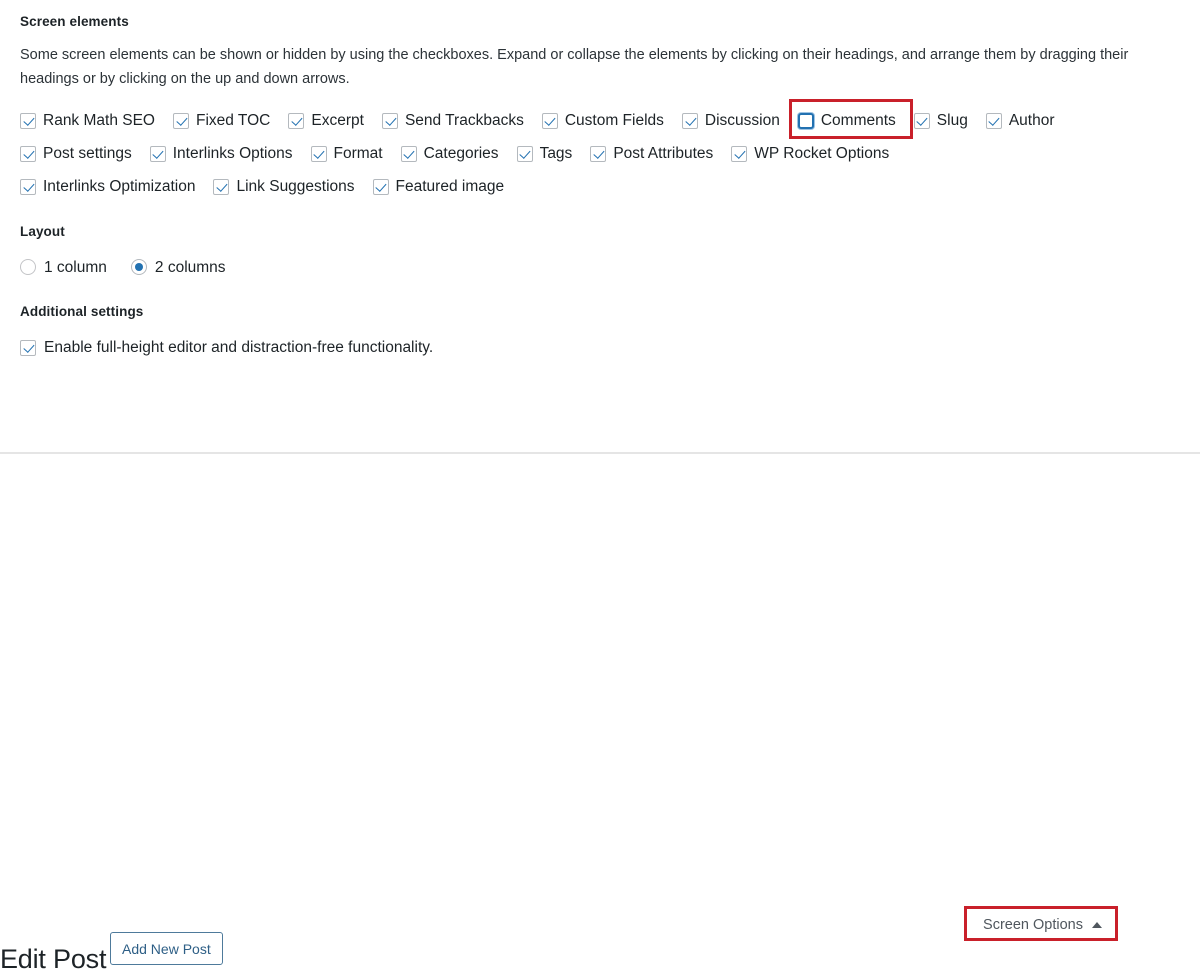  What do you see at coordinates (408, 154) in the screenshot?
I see `checkbox-categories` at bounding box center [408, 154].